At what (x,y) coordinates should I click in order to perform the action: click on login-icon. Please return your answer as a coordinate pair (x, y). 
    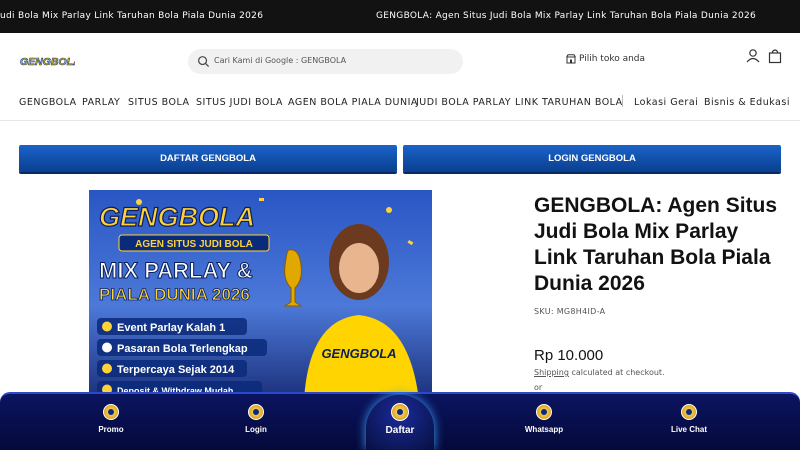
    Looking at the image, I should click on (256, 412).